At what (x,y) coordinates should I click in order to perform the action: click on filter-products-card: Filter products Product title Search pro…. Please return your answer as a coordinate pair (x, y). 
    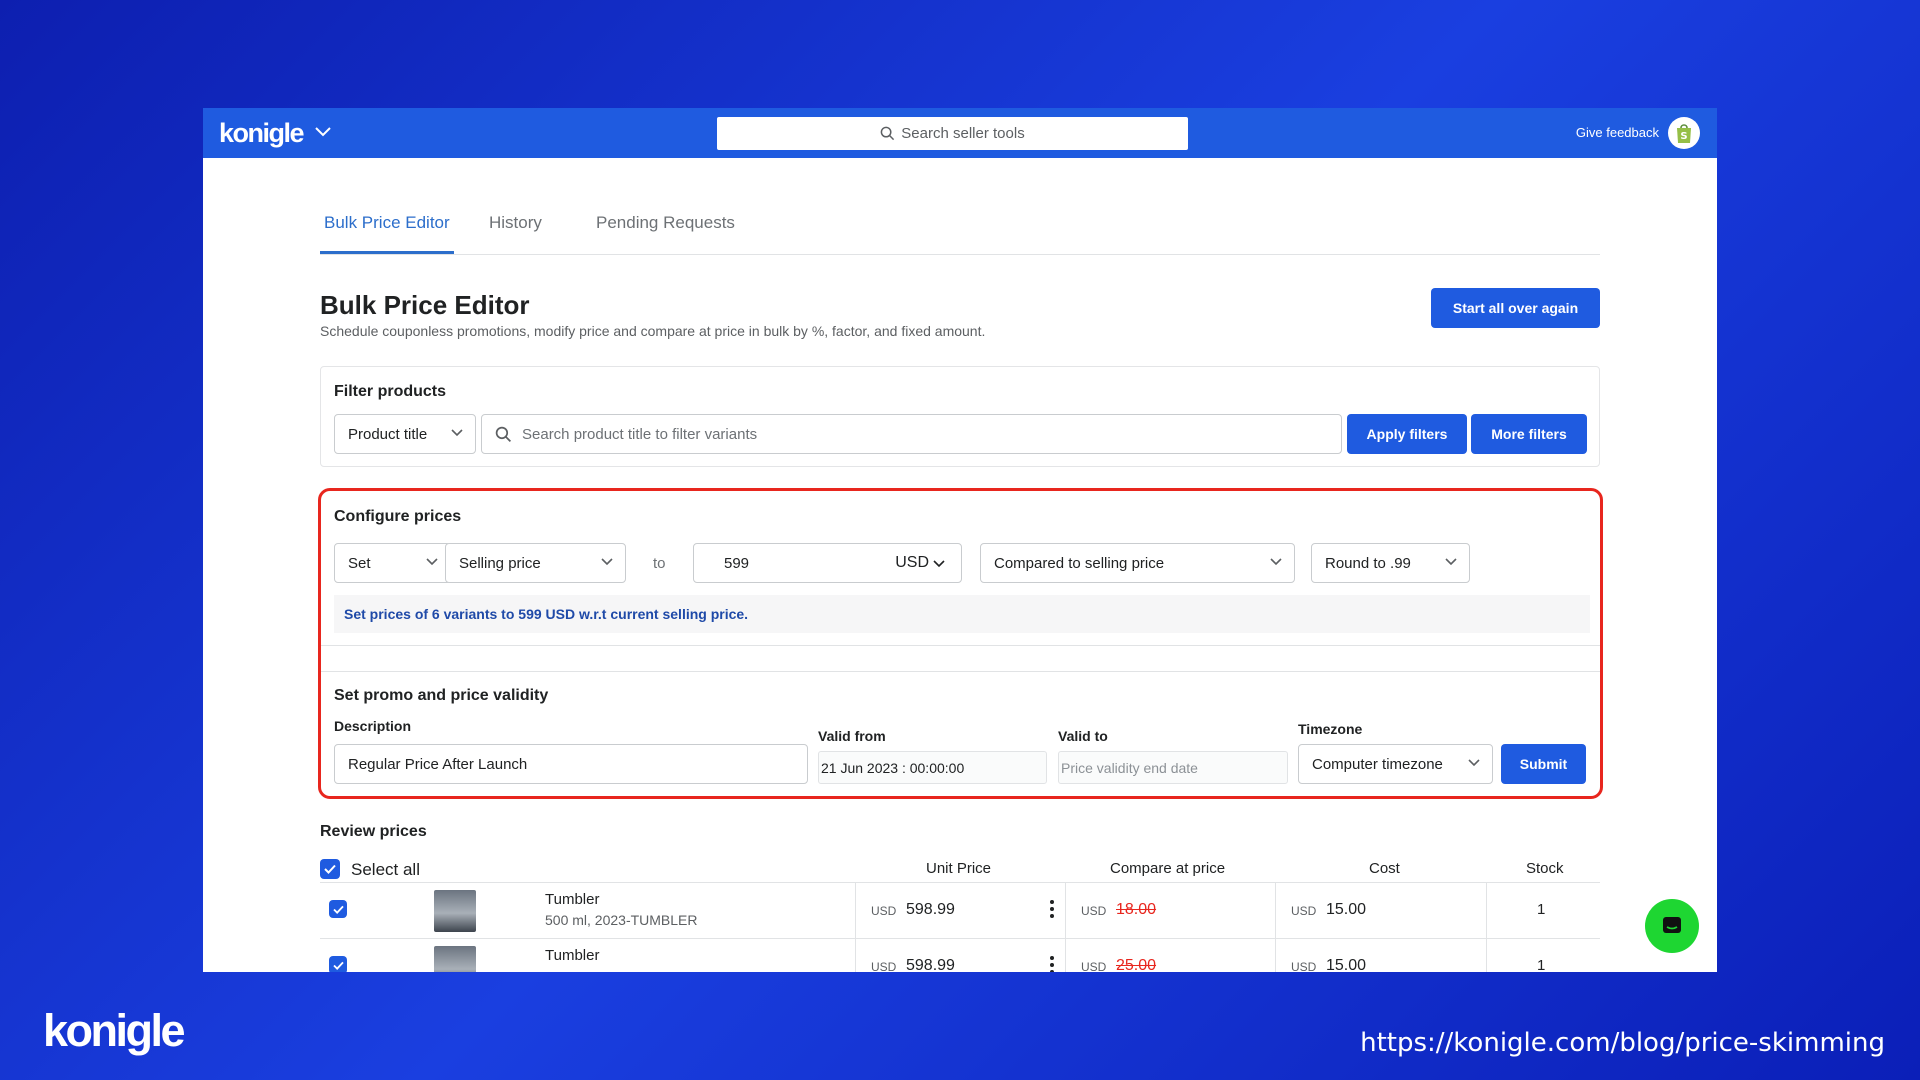
    Looking at the image, I should click on (960, 416).